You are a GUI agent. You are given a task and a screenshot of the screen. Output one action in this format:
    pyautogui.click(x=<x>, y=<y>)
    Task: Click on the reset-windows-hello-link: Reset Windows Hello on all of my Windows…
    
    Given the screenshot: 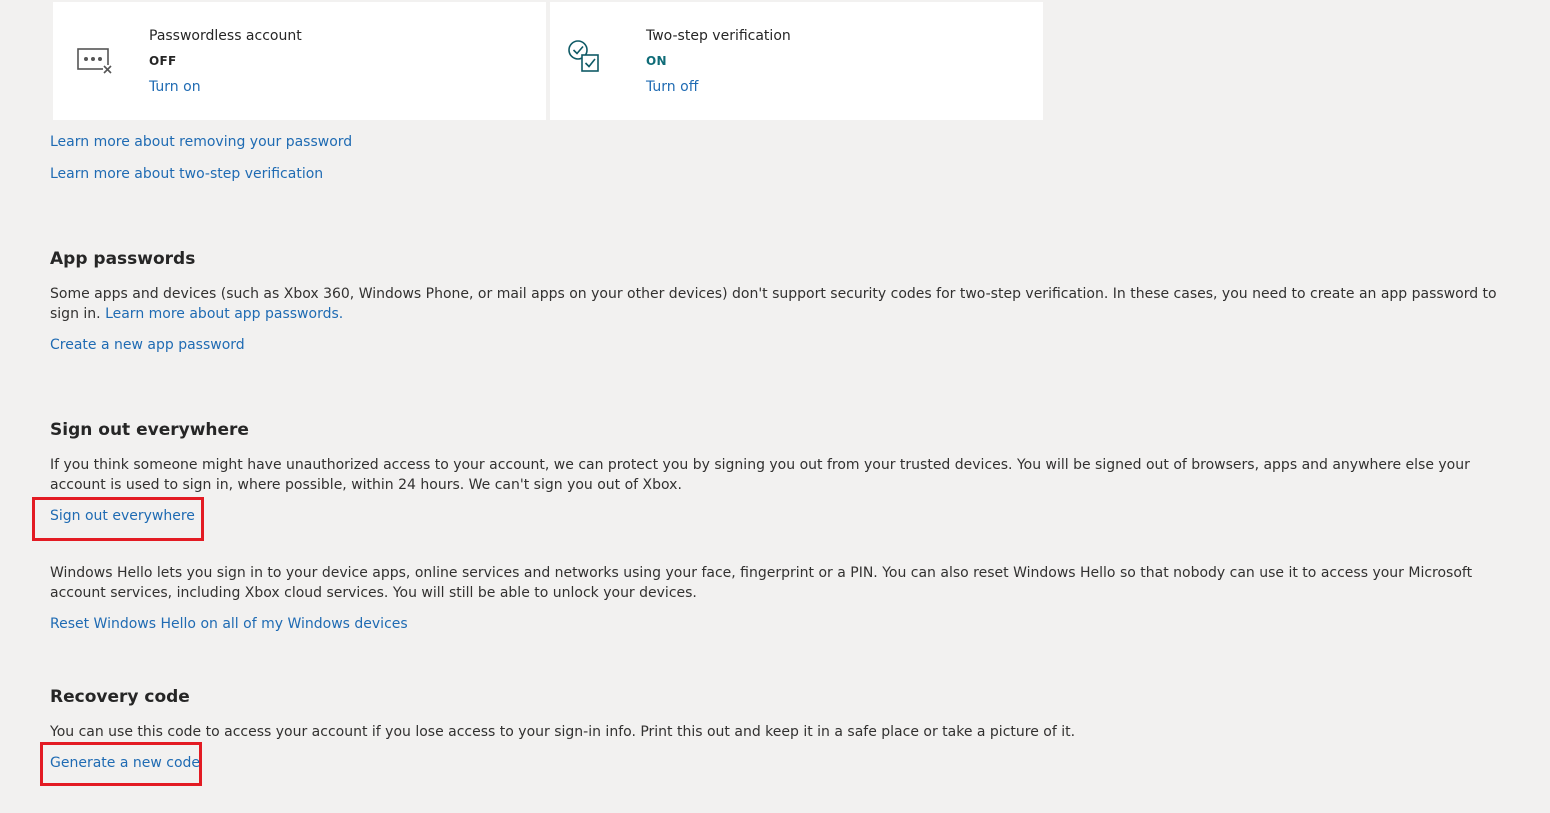 What is the action you would take?
    pyautogui.click(x=229, y=624)
    